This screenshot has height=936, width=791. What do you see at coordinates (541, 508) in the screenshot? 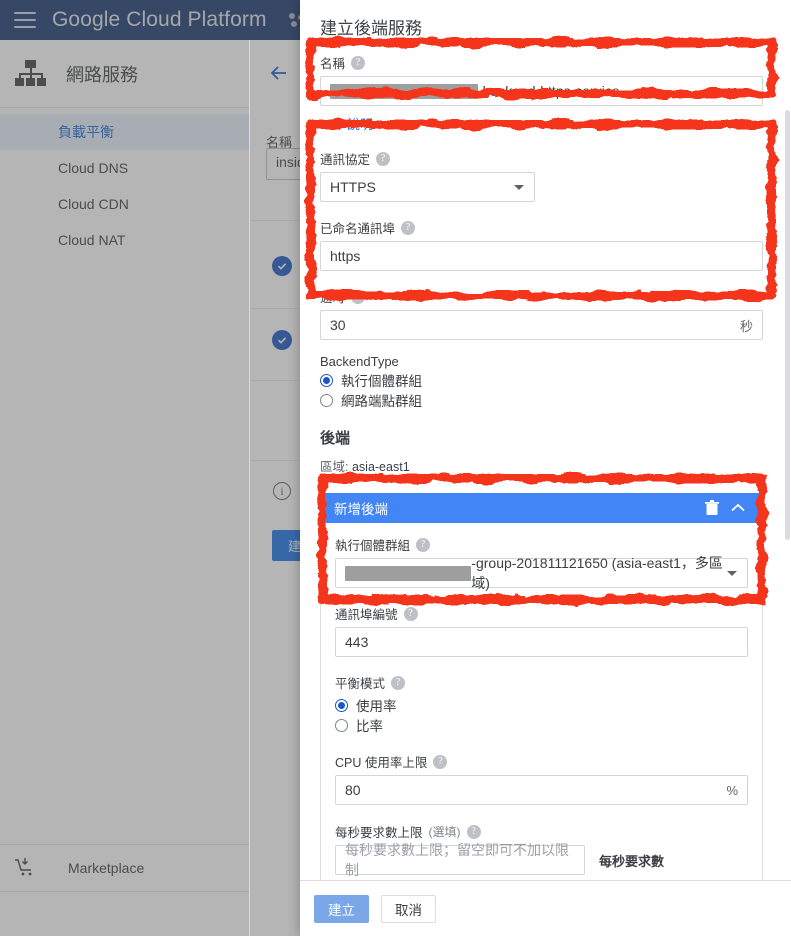
I see `add-backend-card-header: 新增後端` at bounding box center [541, 508].